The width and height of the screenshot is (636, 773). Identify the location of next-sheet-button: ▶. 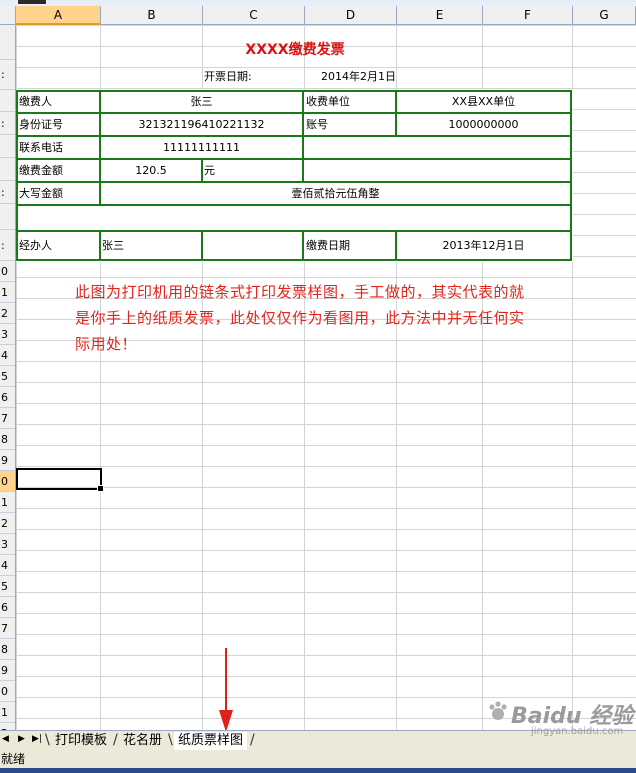
(21, 739).